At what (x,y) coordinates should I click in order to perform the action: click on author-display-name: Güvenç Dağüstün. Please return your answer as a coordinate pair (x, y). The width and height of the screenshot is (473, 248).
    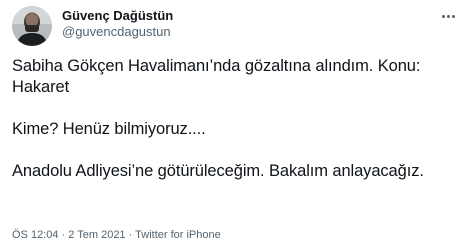
    Looking at the image, I should click on (117, 16).